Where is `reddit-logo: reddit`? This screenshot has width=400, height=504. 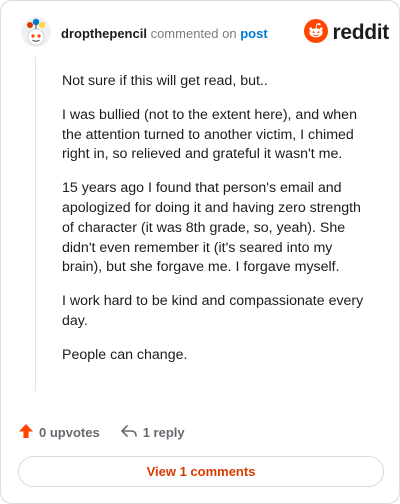
reddit-logo: reddit is located at coordinates (346, 33).